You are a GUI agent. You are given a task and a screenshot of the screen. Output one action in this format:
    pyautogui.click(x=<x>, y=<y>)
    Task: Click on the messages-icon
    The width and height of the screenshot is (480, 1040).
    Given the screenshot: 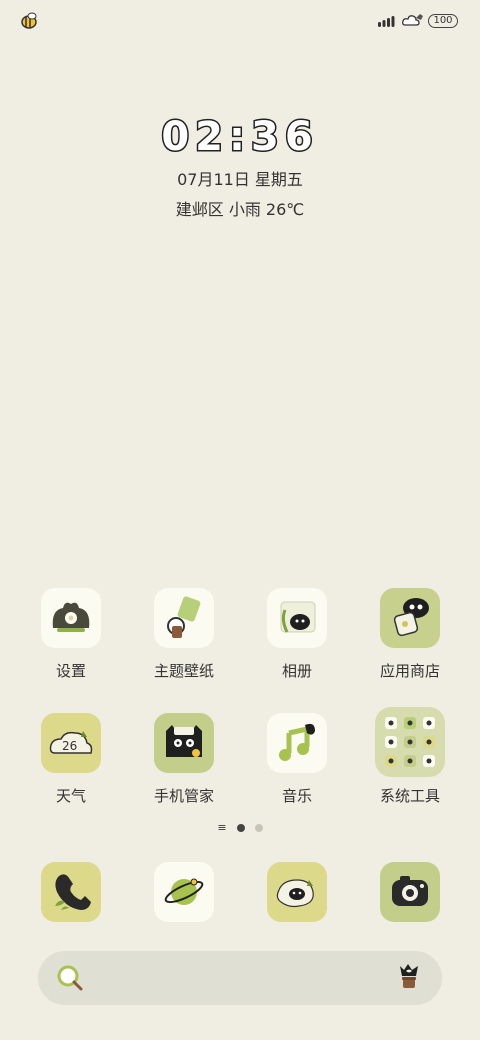 What is the action you would take?
    pyautogui.click(x=297, y=892)
    